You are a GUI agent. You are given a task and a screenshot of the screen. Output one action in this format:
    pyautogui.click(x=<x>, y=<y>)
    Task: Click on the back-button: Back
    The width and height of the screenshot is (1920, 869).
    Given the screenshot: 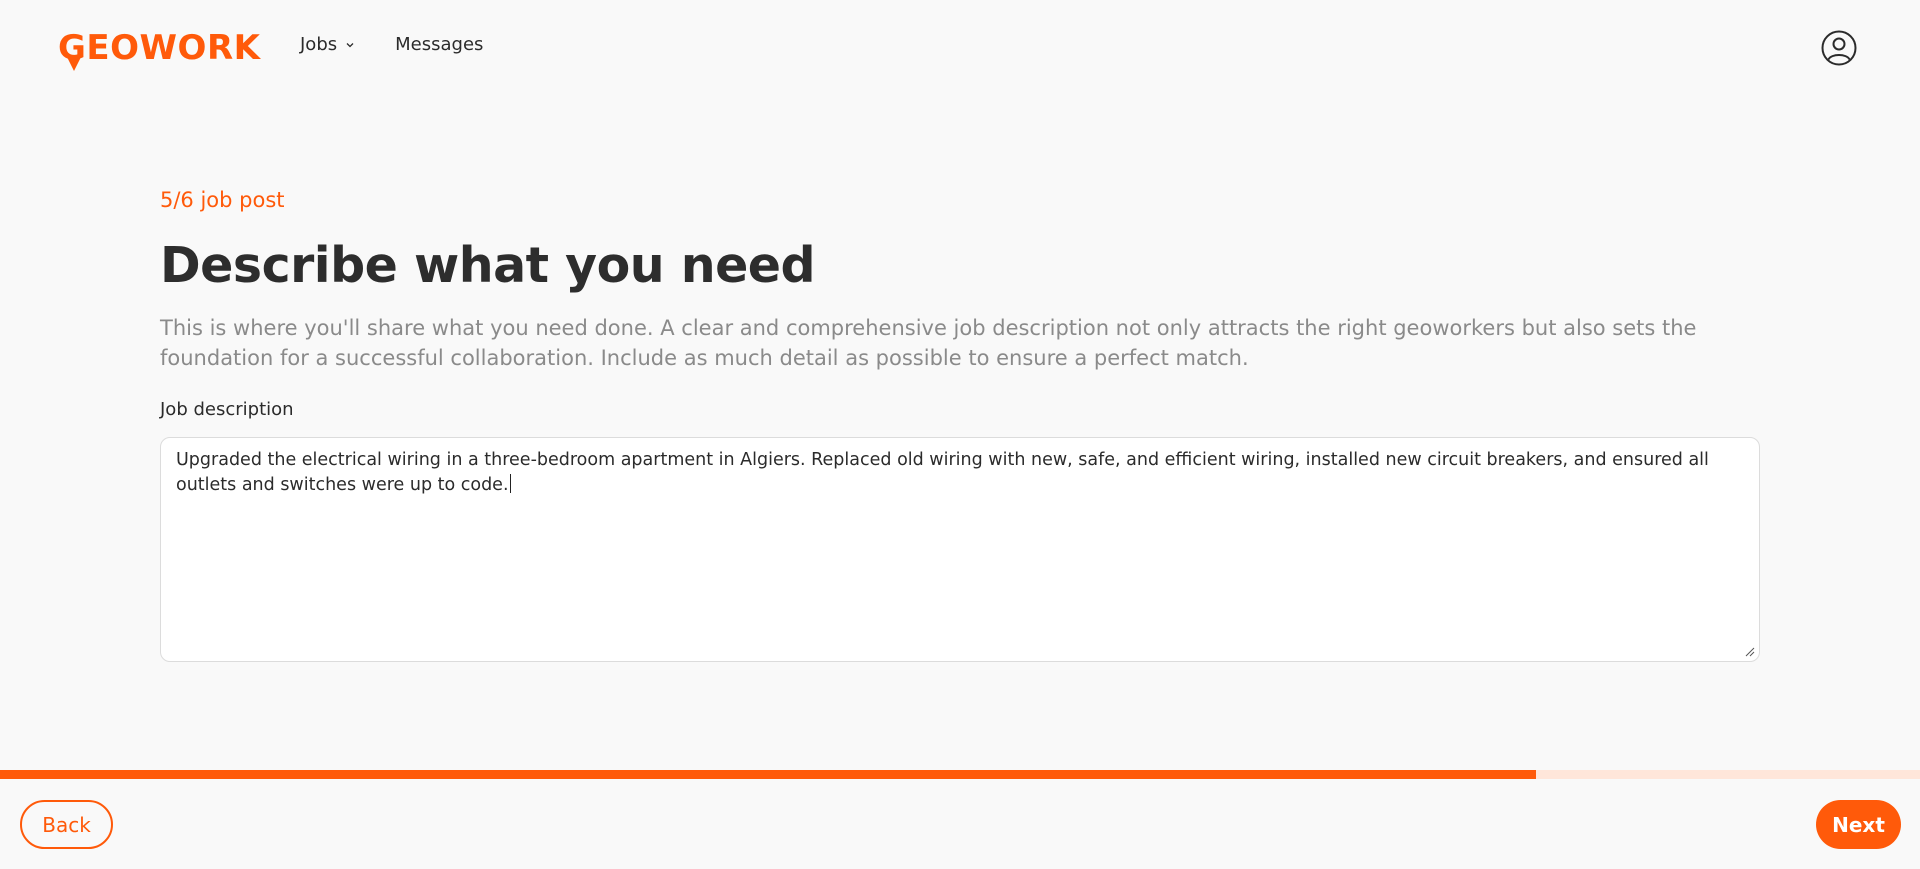 What is the action you would take?
    pyautogui.click(x=66, y=824)
    